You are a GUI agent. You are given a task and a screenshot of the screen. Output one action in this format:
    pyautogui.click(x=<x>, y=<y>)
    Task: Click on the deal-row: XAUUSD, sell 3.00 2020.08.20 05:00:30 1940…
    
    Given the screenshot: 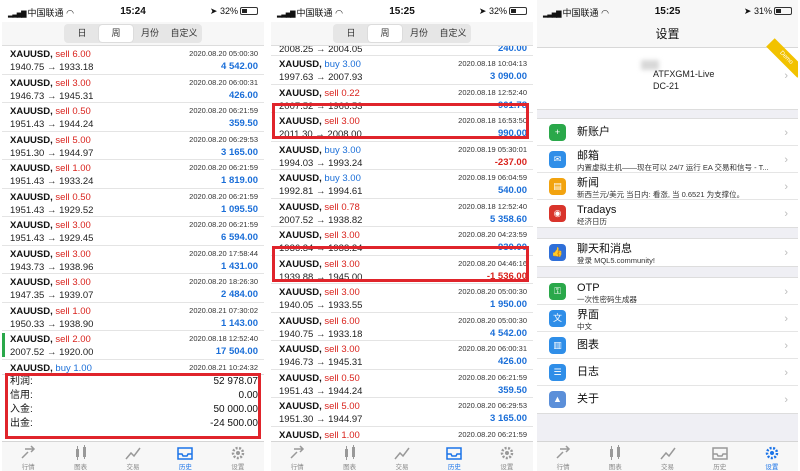 What is the action you would take?
    pyautogui.click(x=402, y=298)
    